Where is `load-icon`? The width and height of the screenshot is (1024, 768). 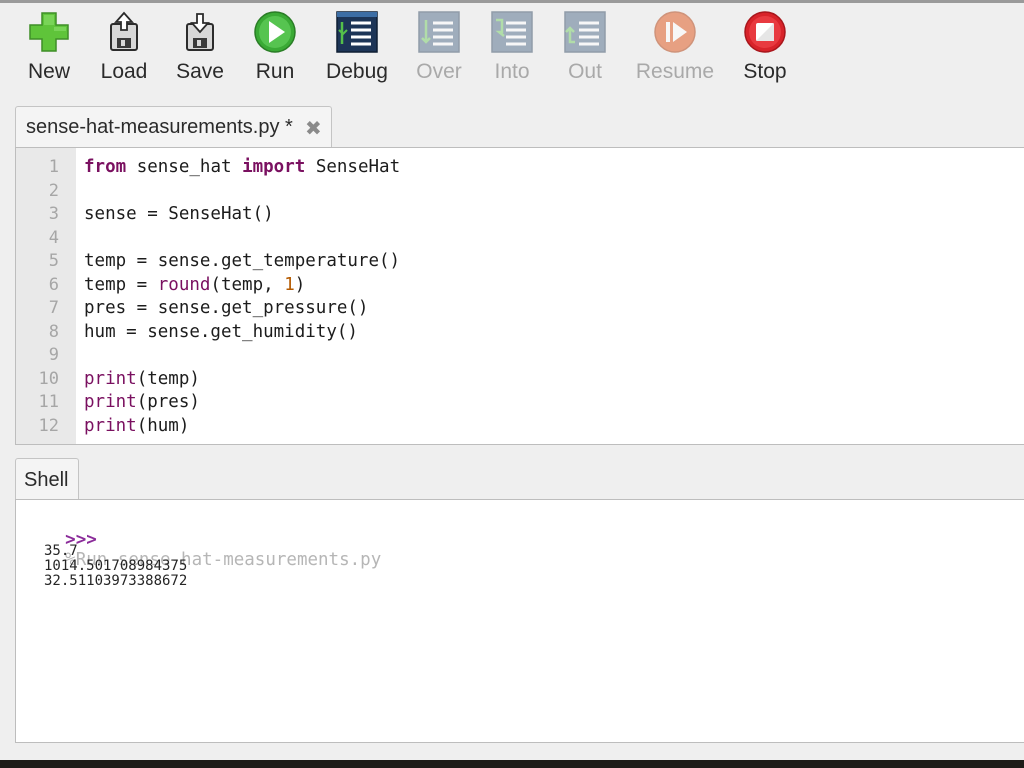 load-icon is located at coordinates (124, 31).